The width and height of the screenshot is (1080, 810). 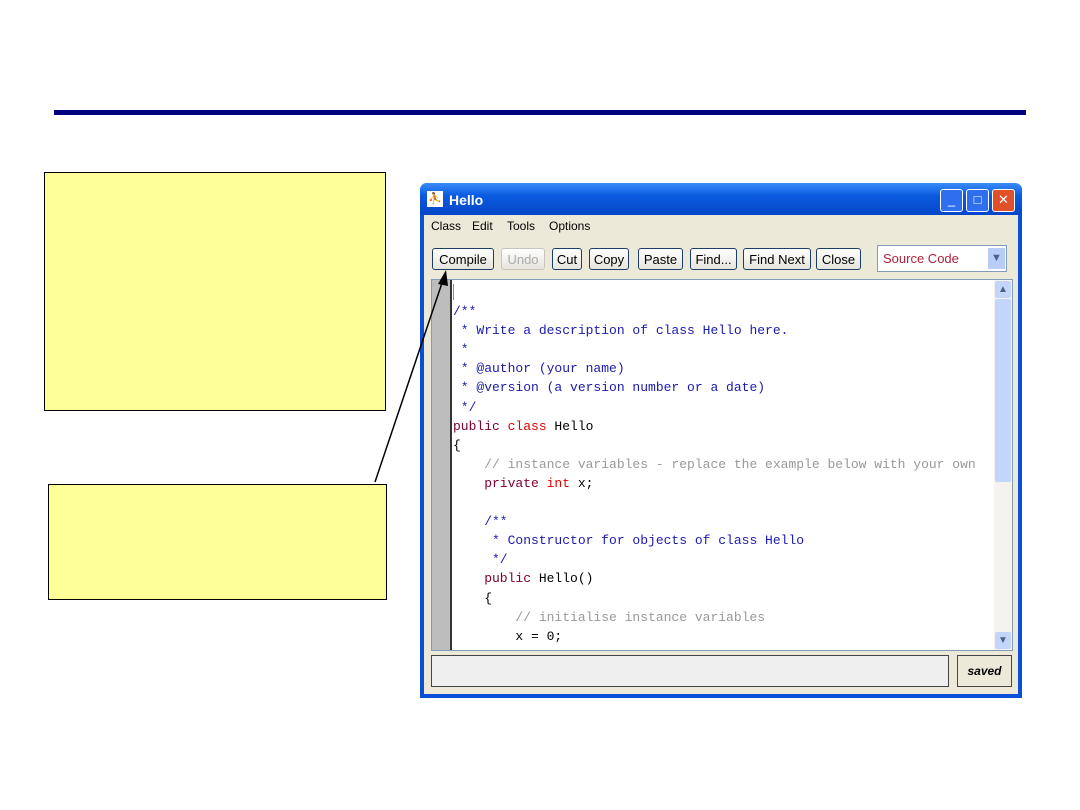 What do you see at coordinates (411, 376) in the screenshot?
I see `callout-arrow` at bounding box center [411, 376].